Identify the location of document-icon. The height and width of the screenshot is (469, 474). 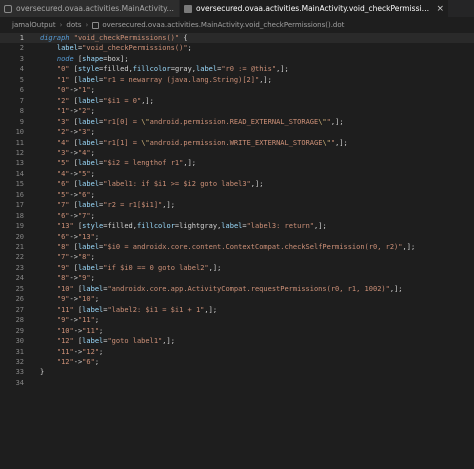
(188, 8).